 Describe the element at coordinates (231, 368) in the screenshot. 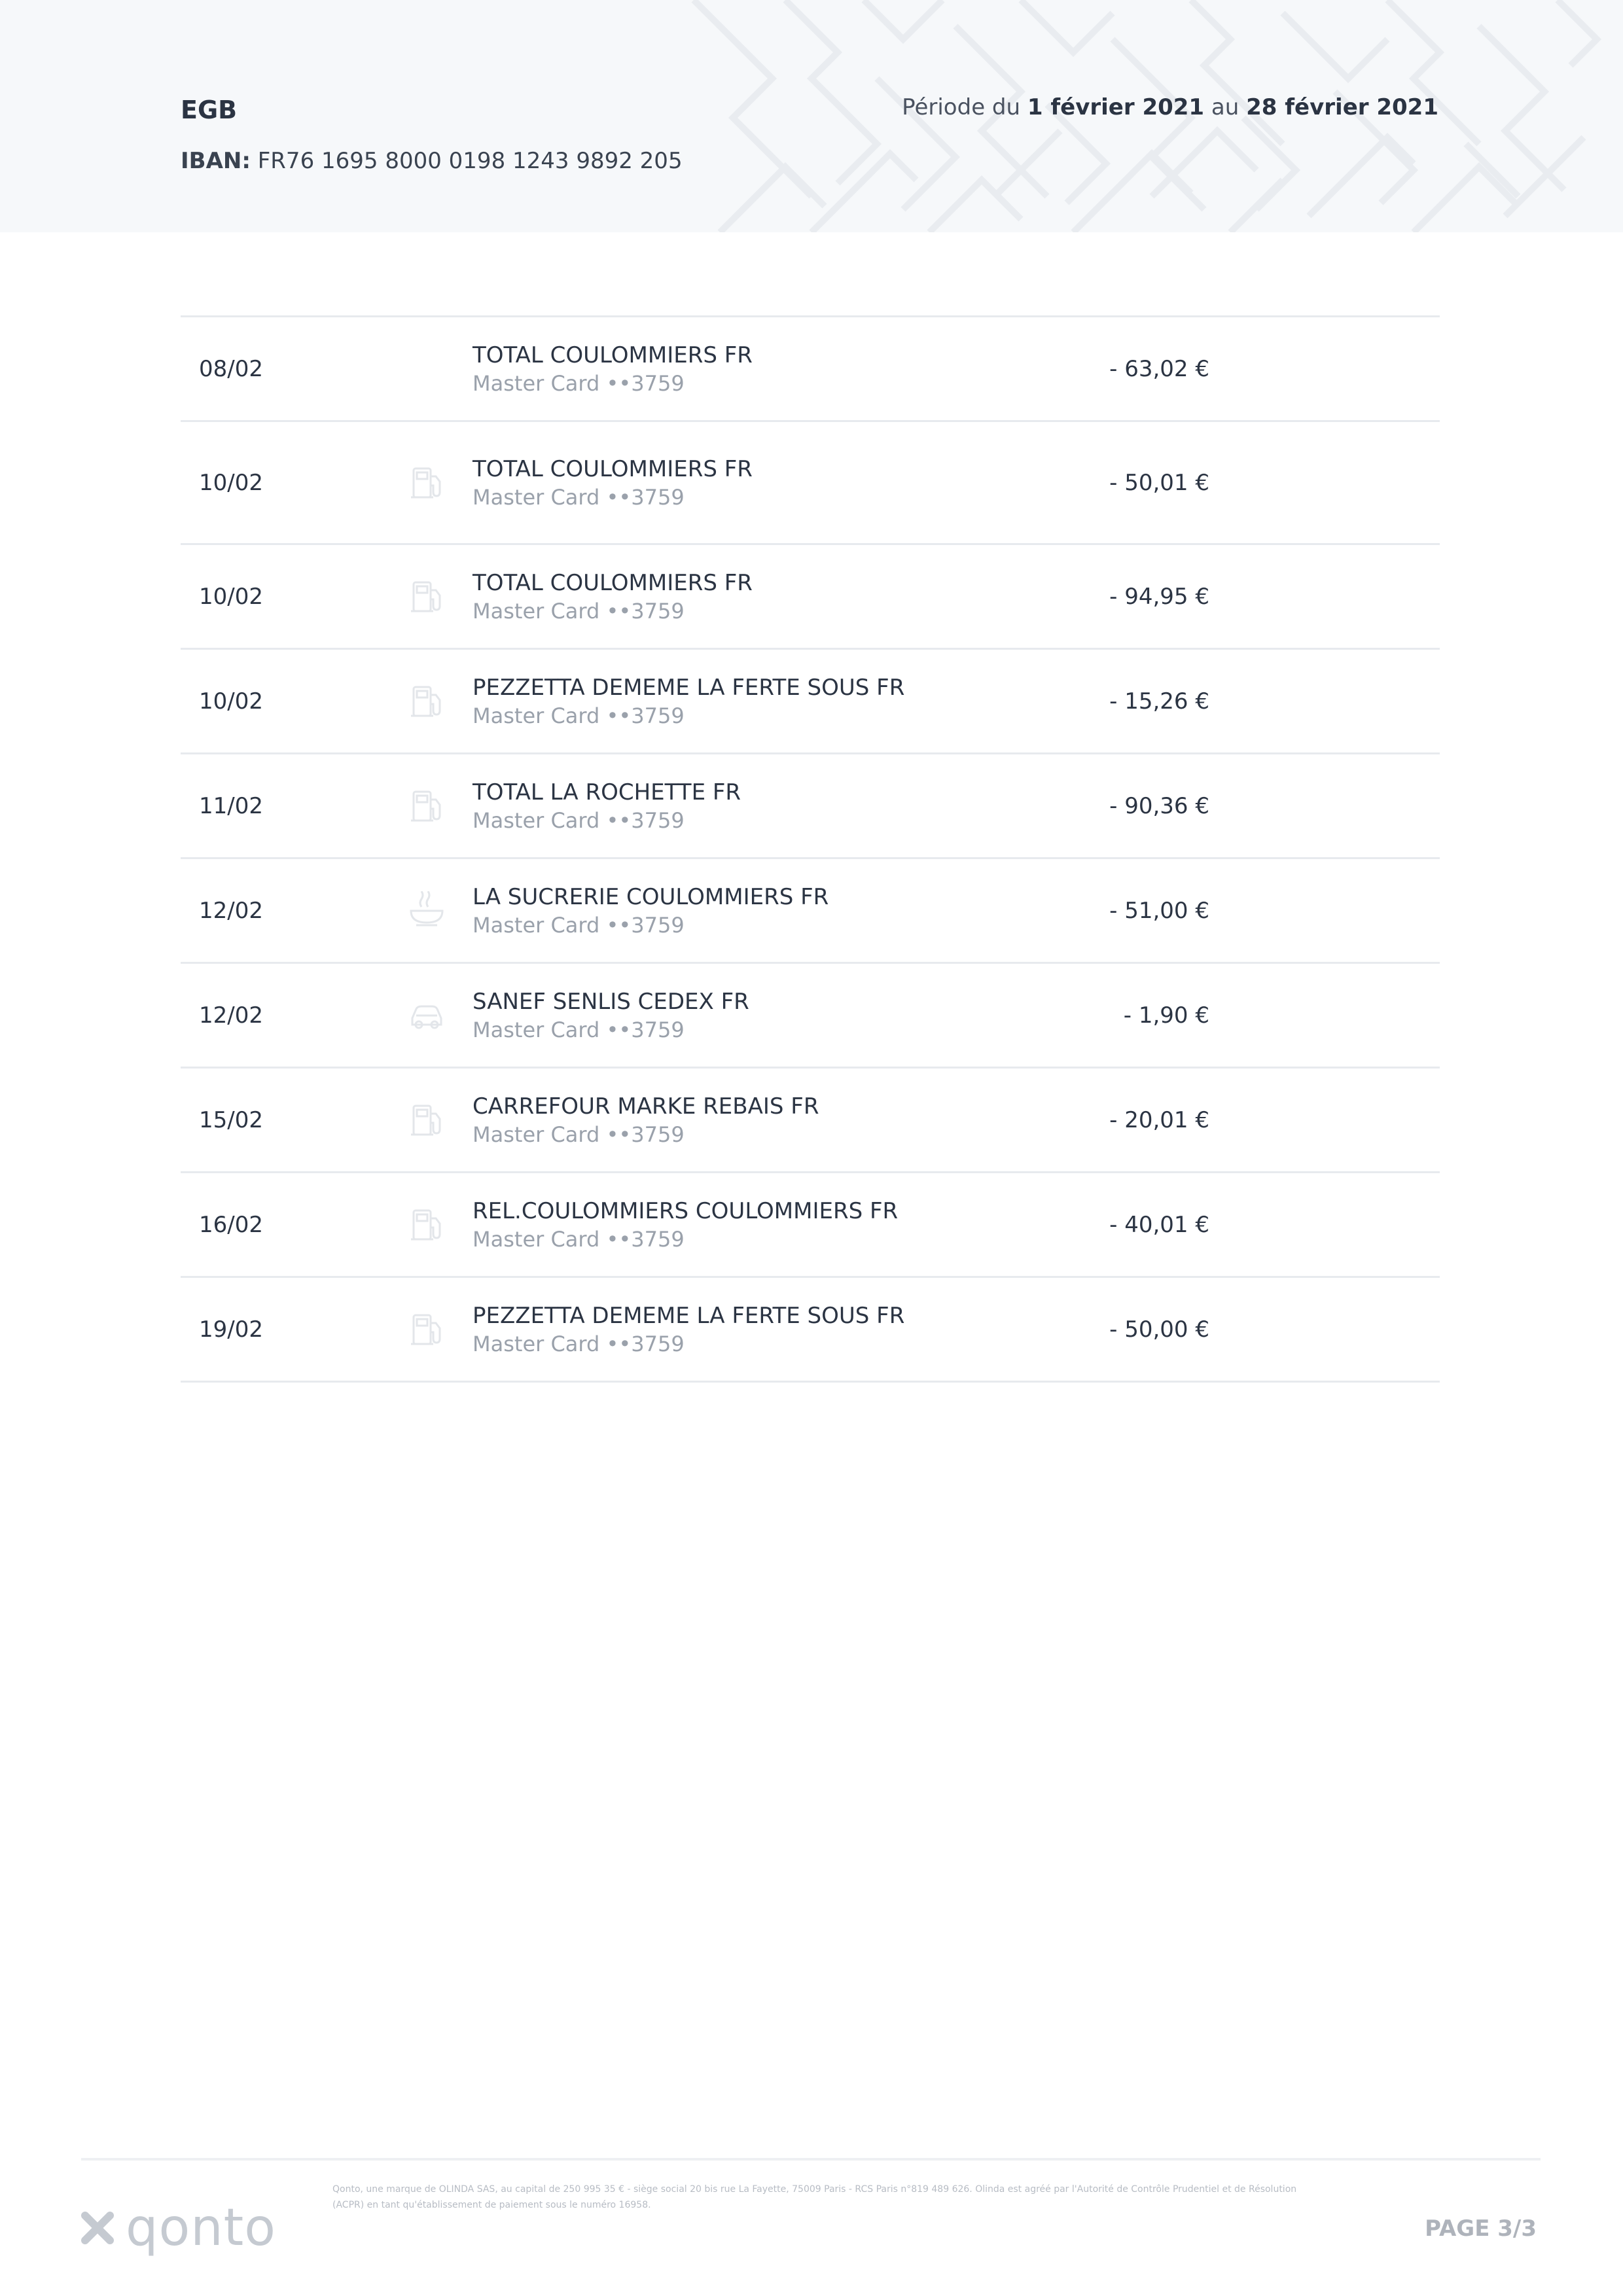

I see `transaction-date: 08/02` at that location.